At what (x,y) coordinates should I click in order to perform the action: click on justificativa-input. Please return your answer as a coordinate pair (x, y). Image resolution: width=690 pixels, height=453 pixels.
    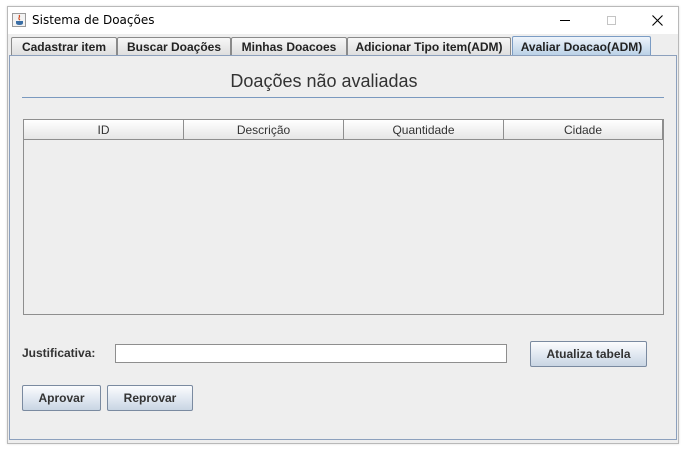
    Looking at the image, I should click on (311, 353).